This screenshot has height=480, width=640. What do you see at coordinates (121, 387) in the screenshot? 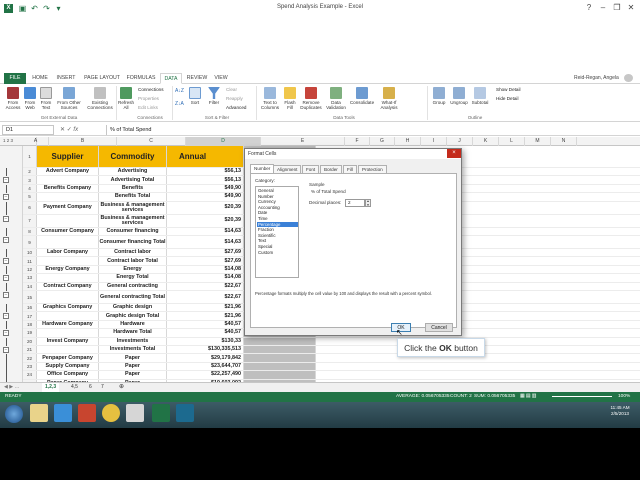
I see `new-sheet-button: ⊕` at bounding box center [121, 387].